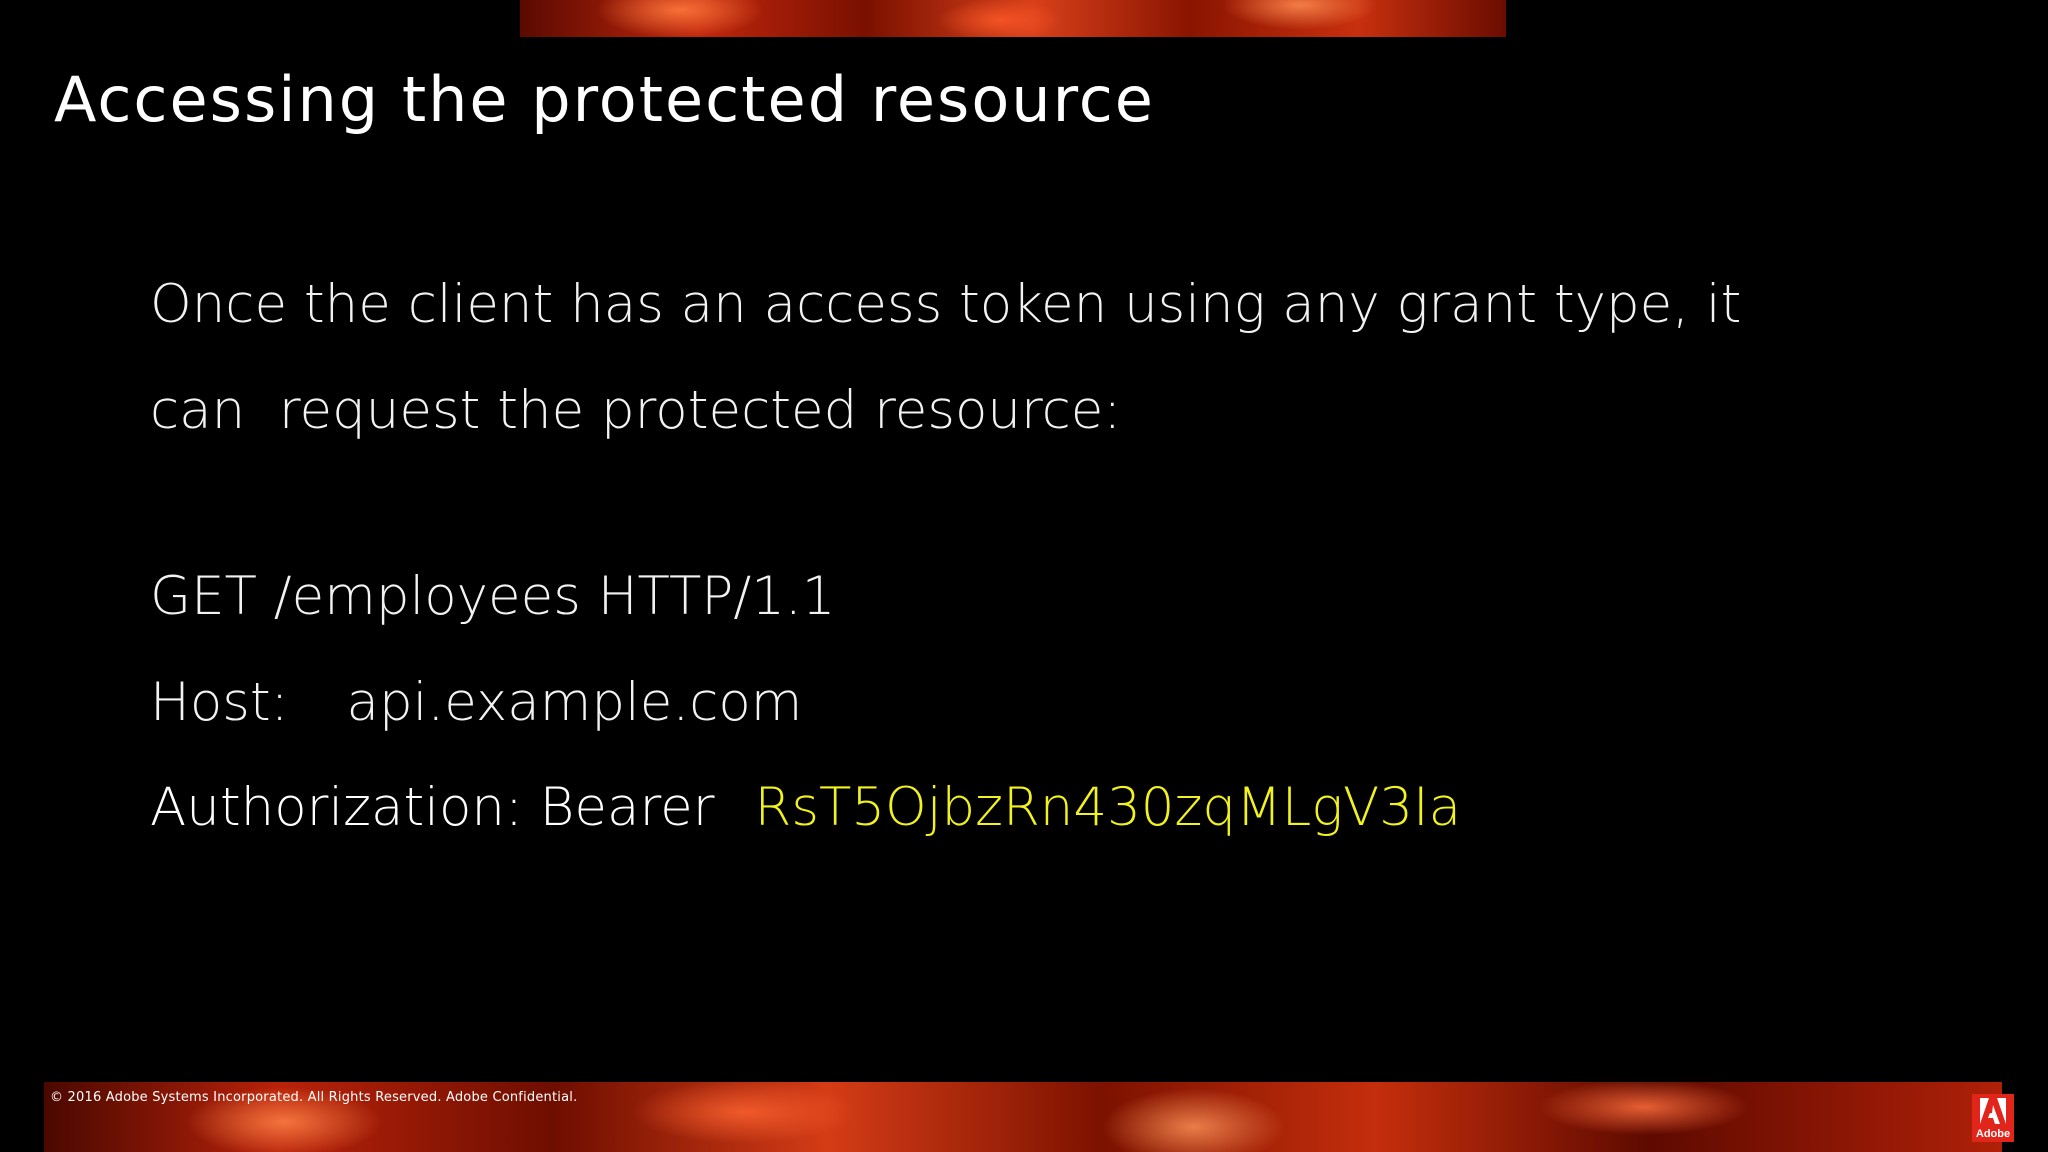 This screenshot has width=2048, height=1152. I want to click on host-label: Host:, so click(219, 702).